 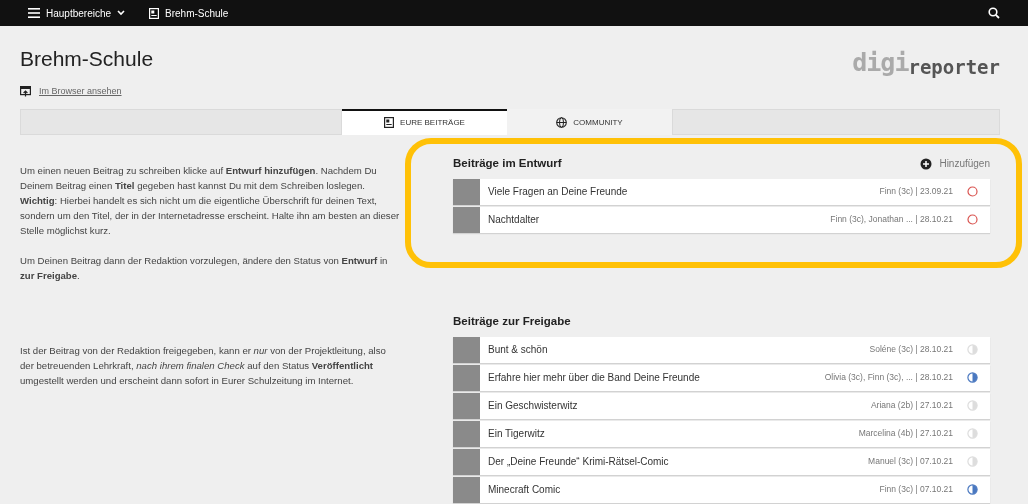 What do you see at coordinates (891, 220) in the screenshot?
I see `post-meta: Finn (3c), Jonathan ... | 28.10.21` at bounding box center [891, 220].